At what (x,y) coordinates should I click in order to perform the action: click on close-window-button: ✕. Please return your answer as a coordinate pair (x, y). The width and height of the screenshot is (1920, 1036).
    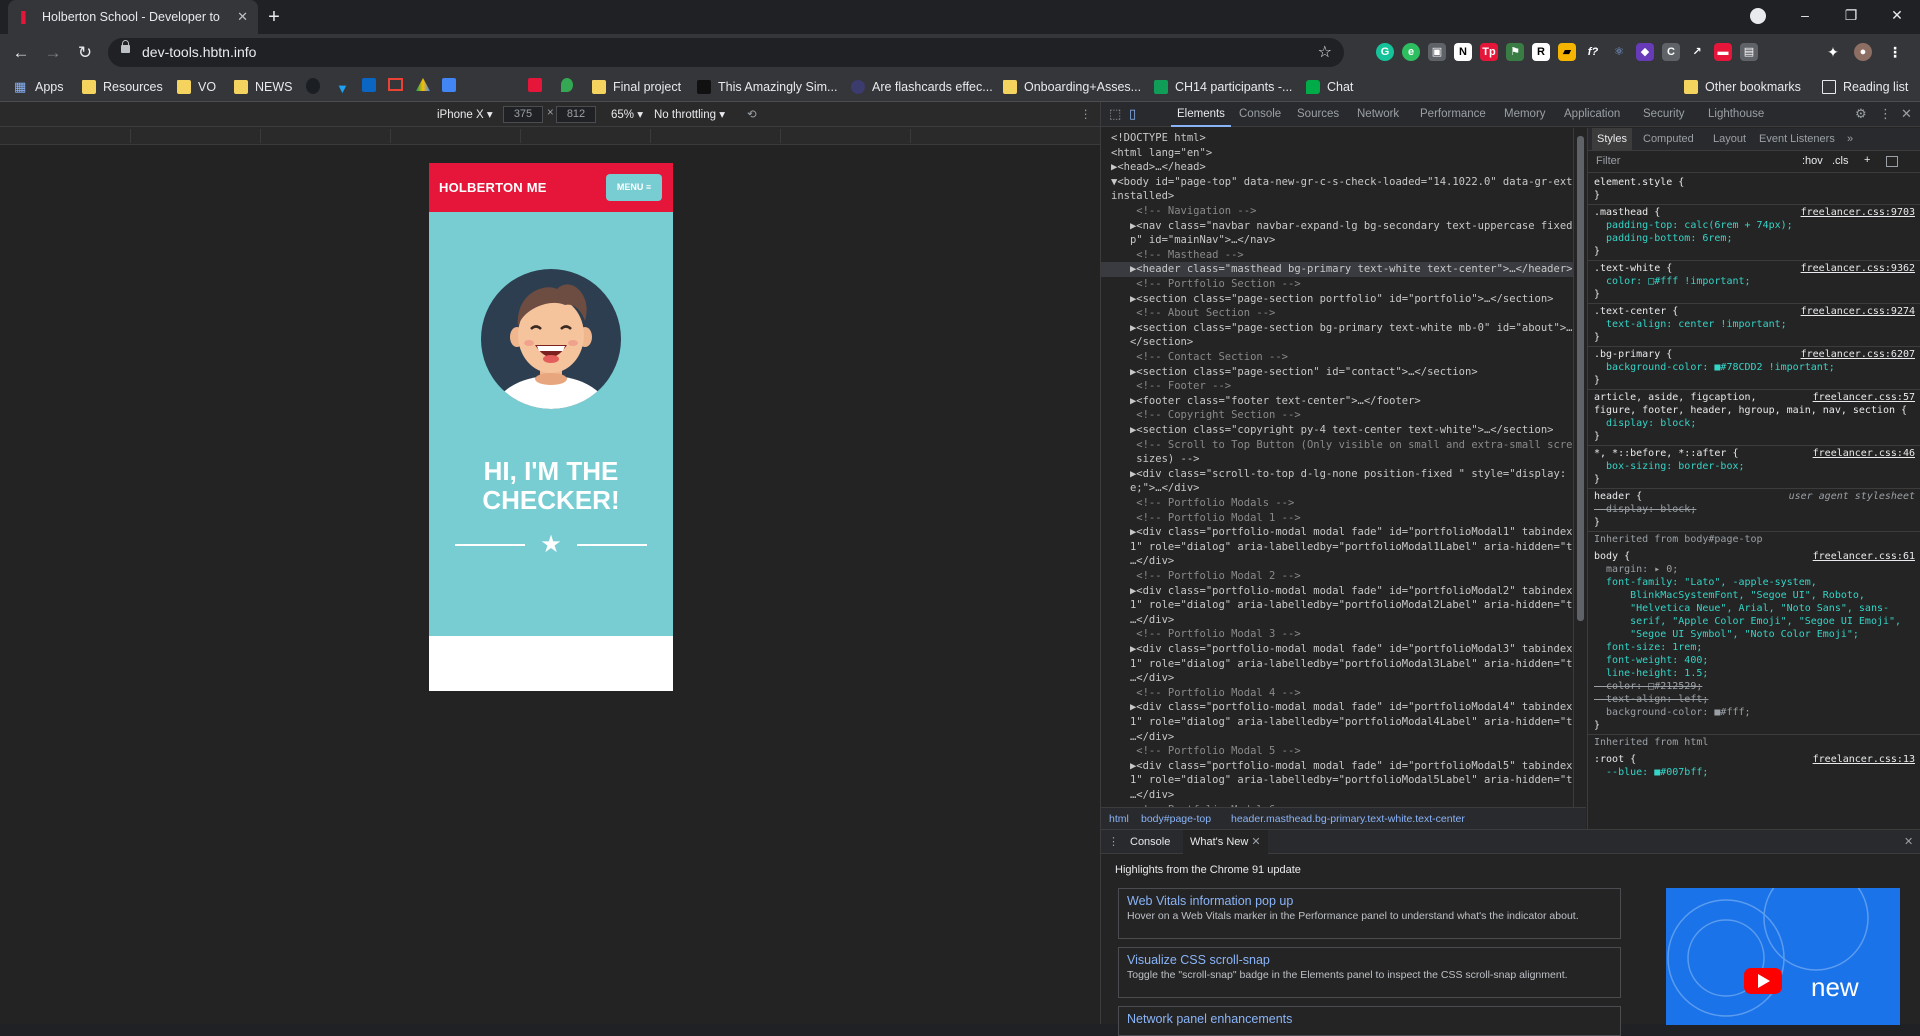
    Looking at the image, I should click on (1897, 15).